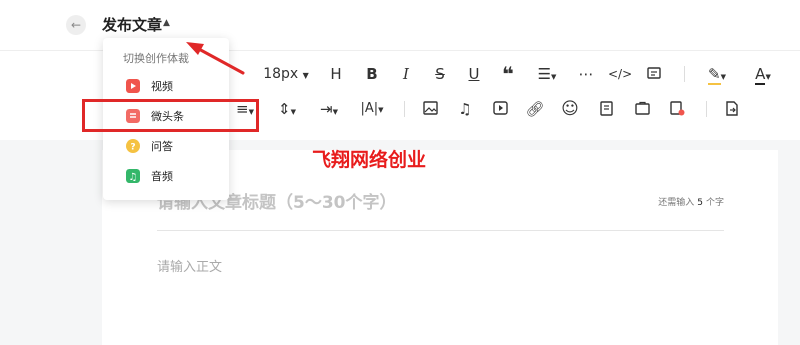  I want to click on vote-icon, so click(676, 108).